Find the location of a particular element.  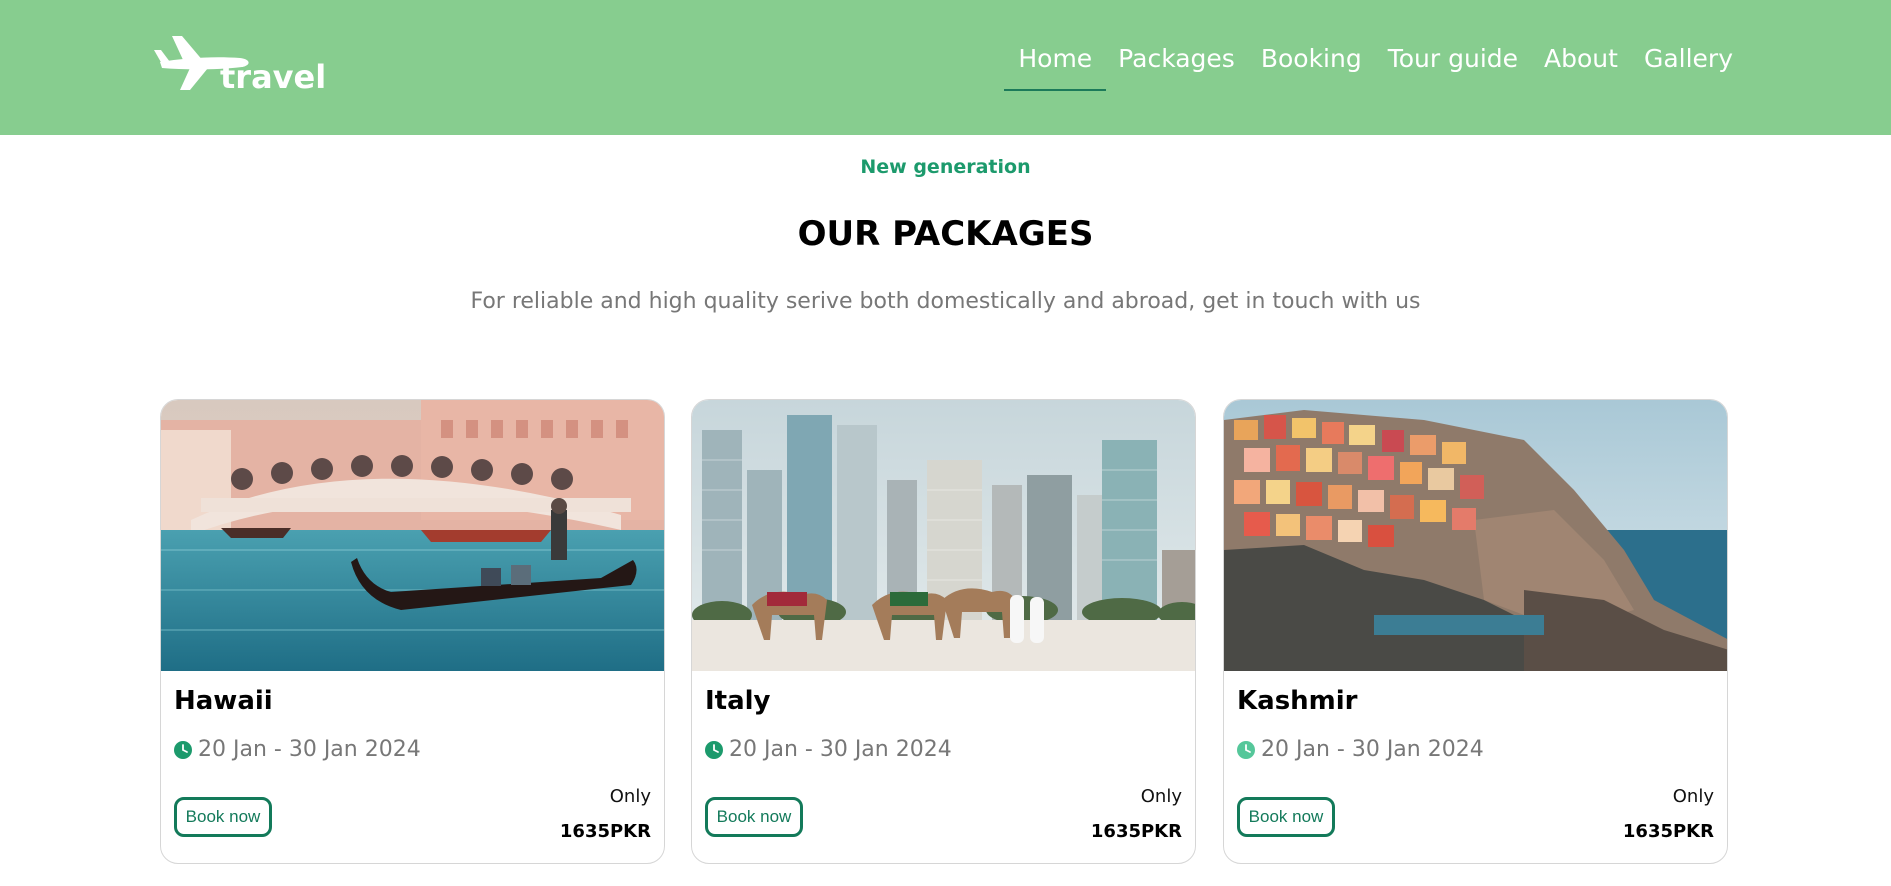

nav-booking: Booking is located at coordinates (1311, 65).